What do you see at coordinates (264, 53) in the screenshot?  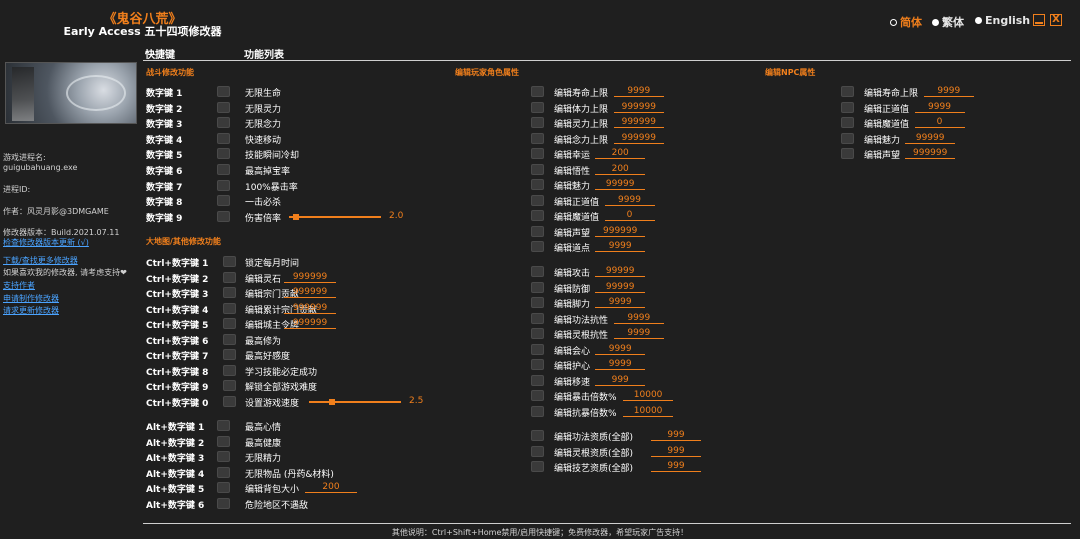 I see `tab-features: 功能列表` at bounding box center [264, 53].